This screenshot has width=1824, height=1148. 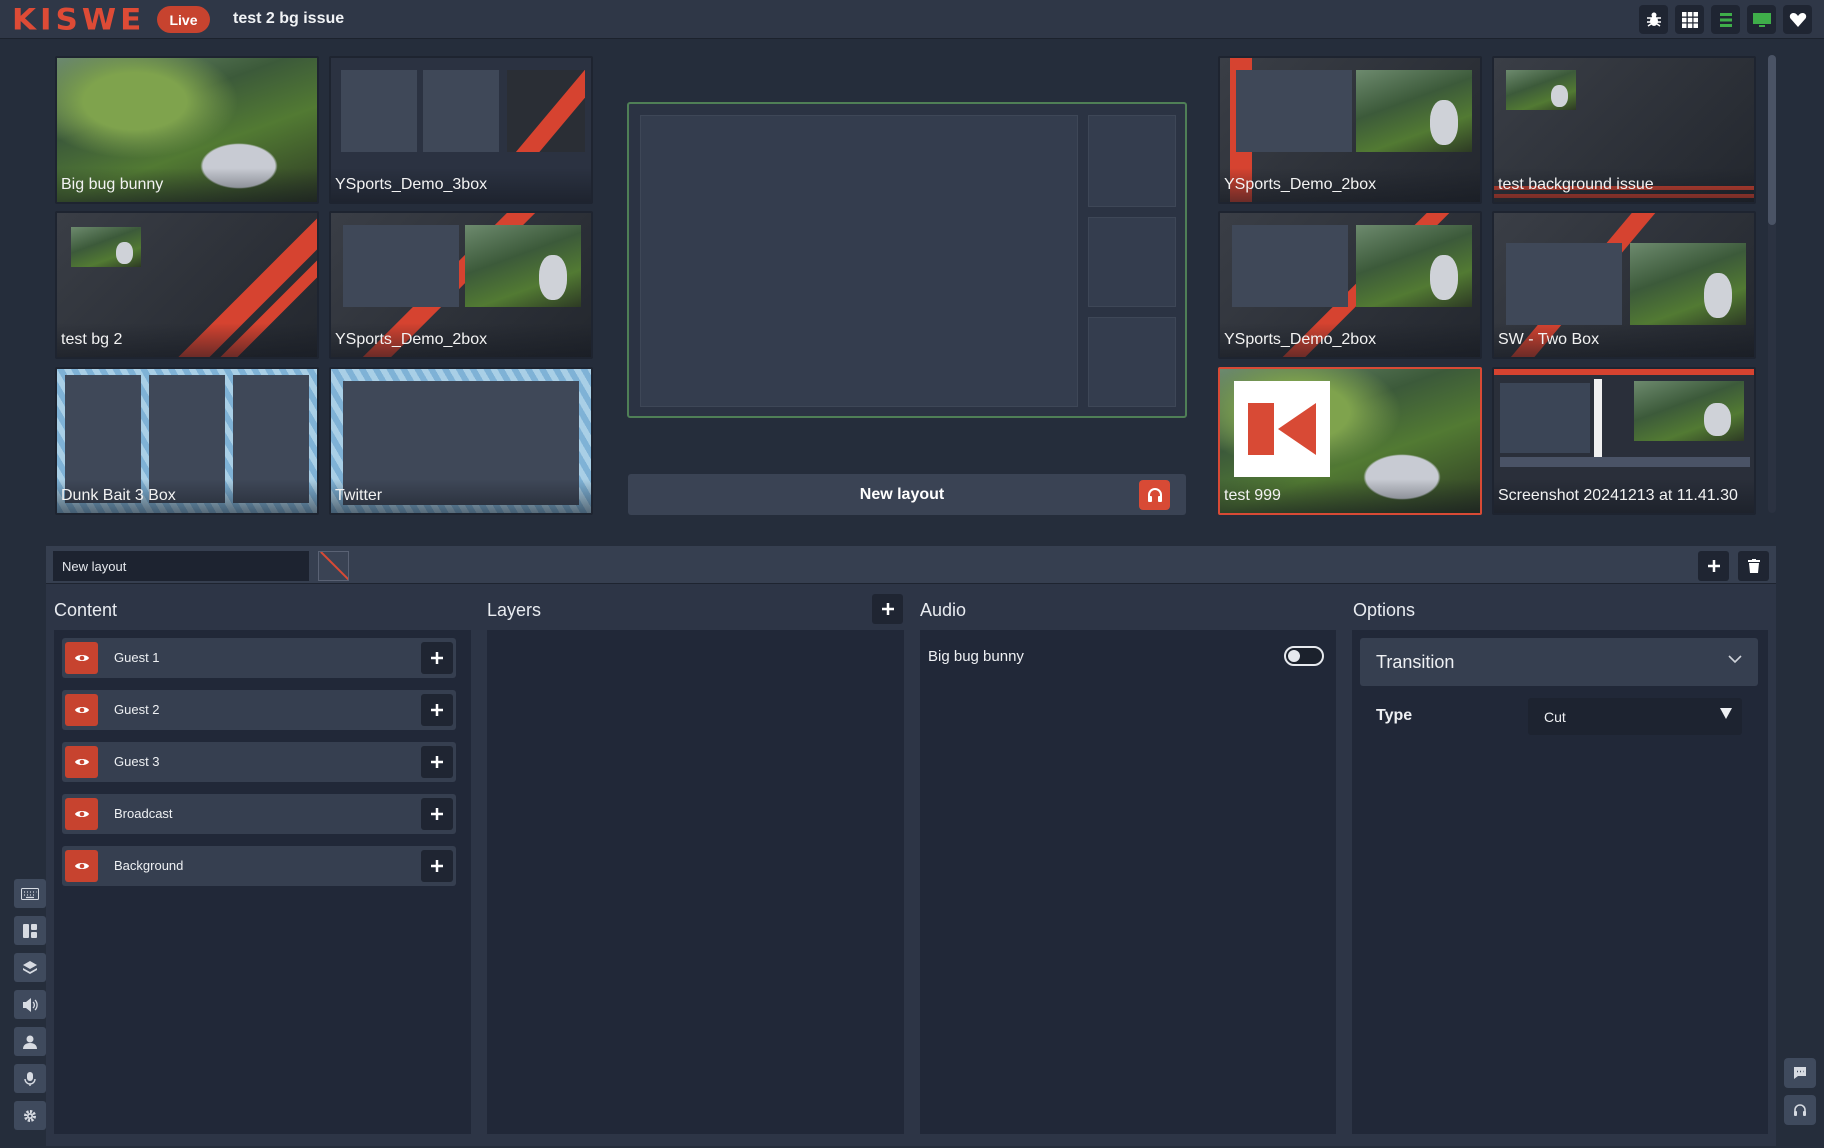 I want to click on support-button, so click(x=1800, y=1110).